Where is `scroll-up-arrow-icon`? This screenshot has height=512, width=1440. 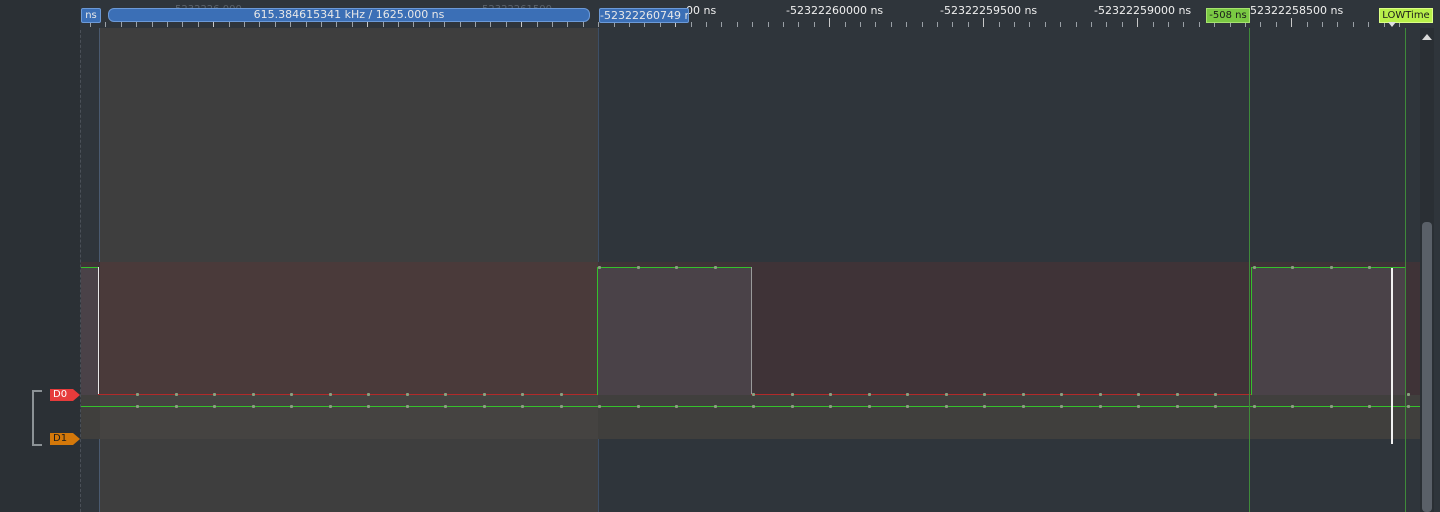
scroll-up-arrow-icon is located at coordinates (1427, 37).